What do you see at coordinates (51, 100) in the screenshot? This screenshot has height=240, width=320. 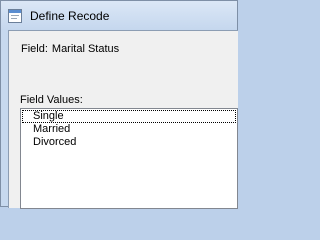 I see `field-values-label: Field Values:` at bounding box center [51, 100].